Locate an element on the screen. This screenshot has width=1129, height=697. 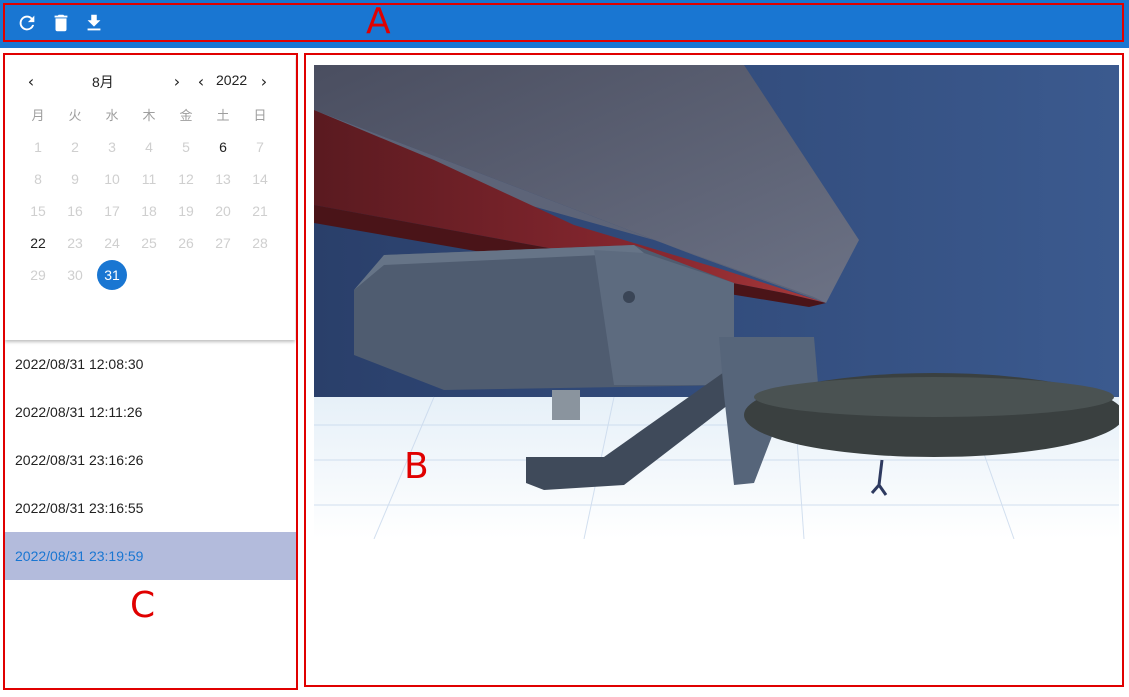
calendar-day: 27 is located at coordinates (223, 243).